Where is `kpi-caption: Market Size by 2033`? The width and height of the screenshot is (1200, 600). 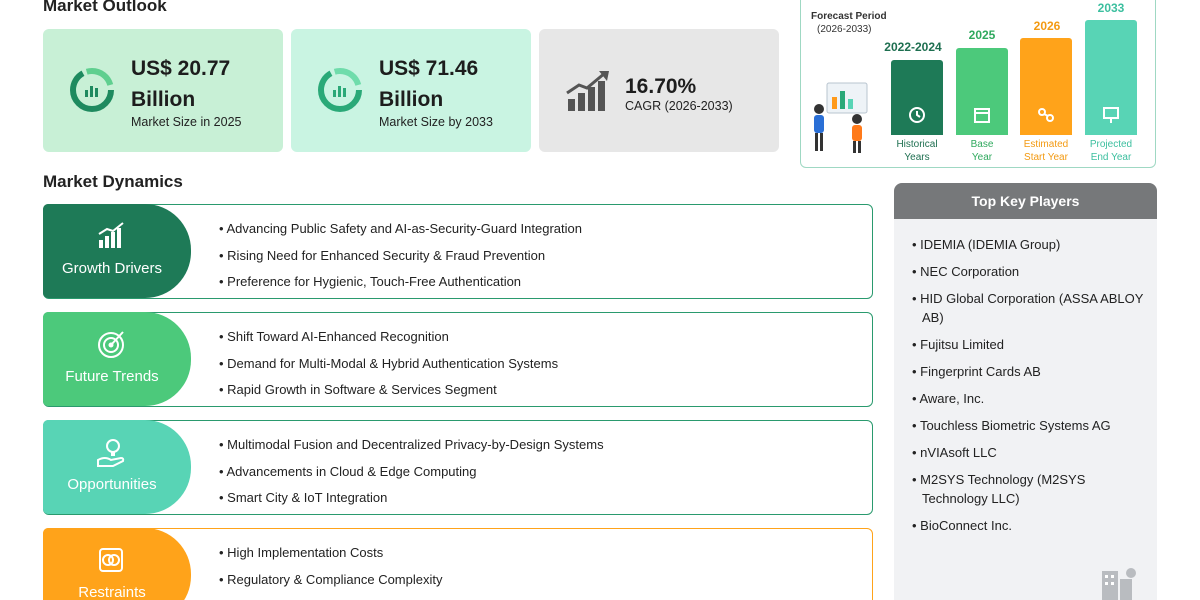 kpi-caption: Market Size by 2033 is located at coordinates (436, 122).